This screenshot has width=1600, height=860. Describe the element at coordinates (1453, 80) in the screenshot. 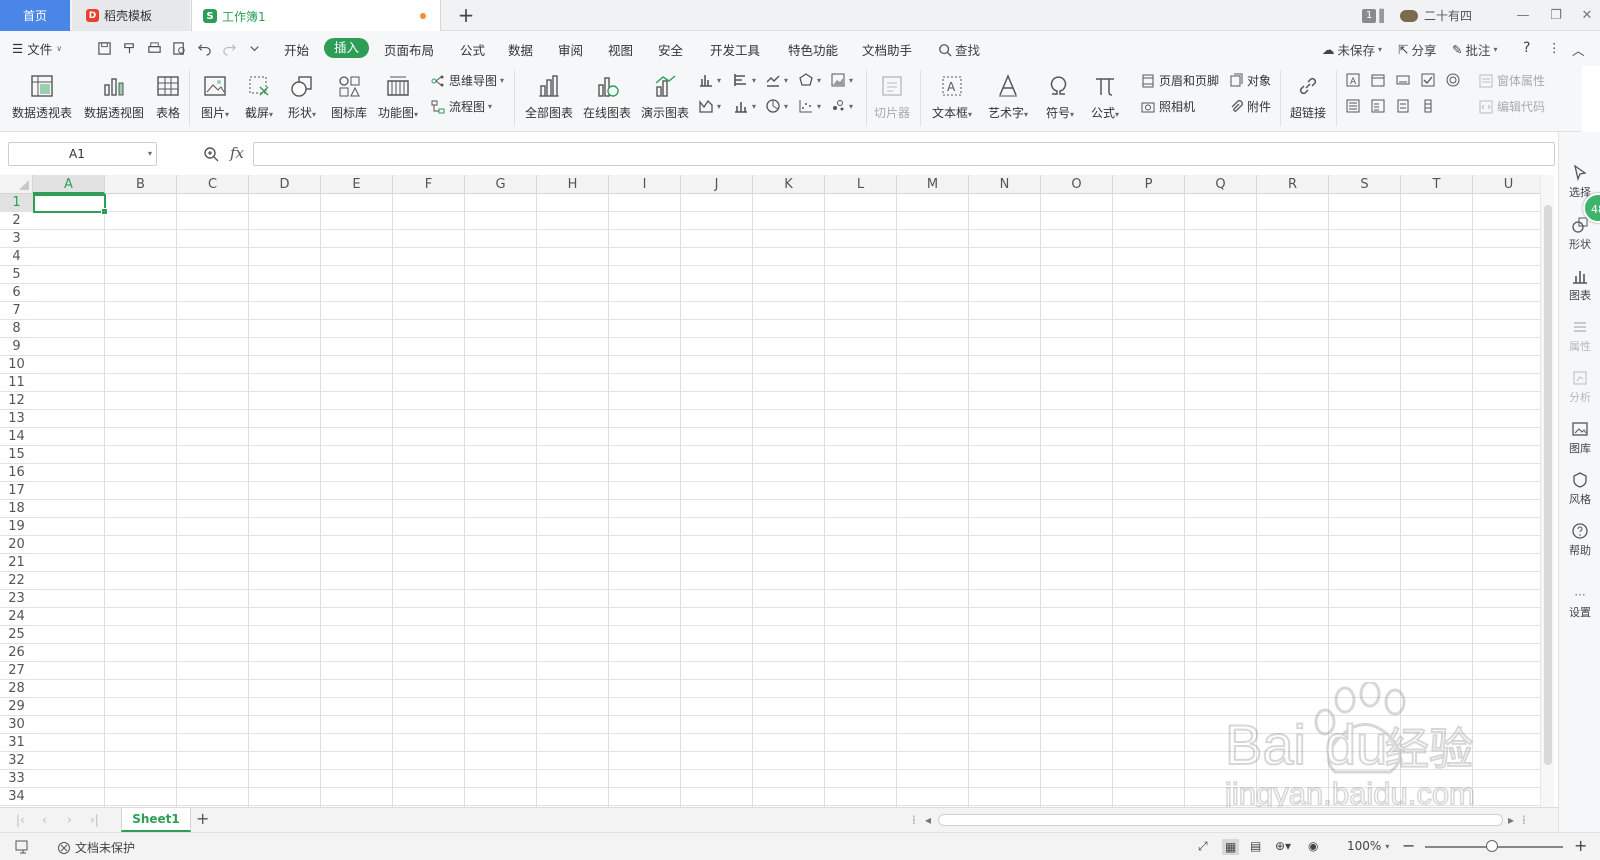

I see `form-radio-control` at that location.